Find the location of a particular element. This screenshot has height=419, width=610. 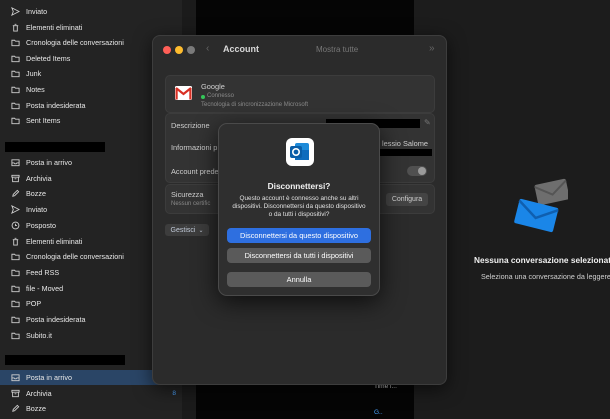

info-label: Informazioni p is located at coordinates (194, 147).